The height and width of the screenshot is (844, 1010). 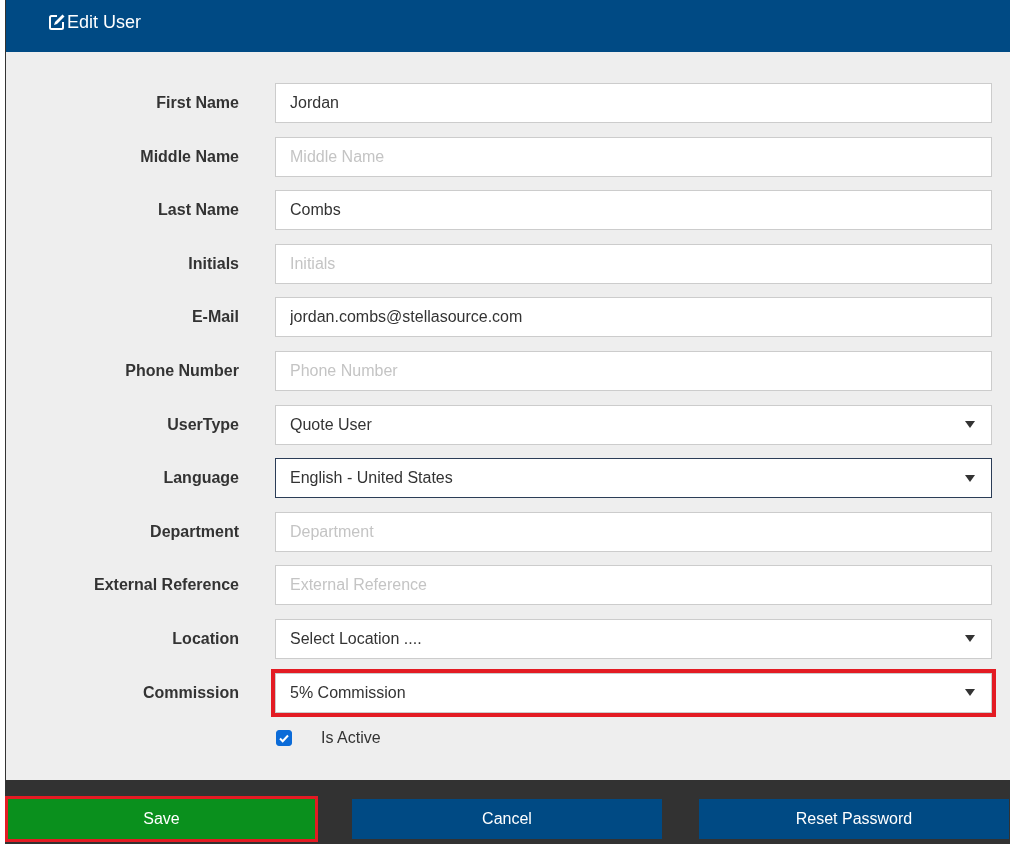 What do you see at coordinates (161, 819) in the screenshot?
I see `save-button: Save` at bounding box center [161, 819].